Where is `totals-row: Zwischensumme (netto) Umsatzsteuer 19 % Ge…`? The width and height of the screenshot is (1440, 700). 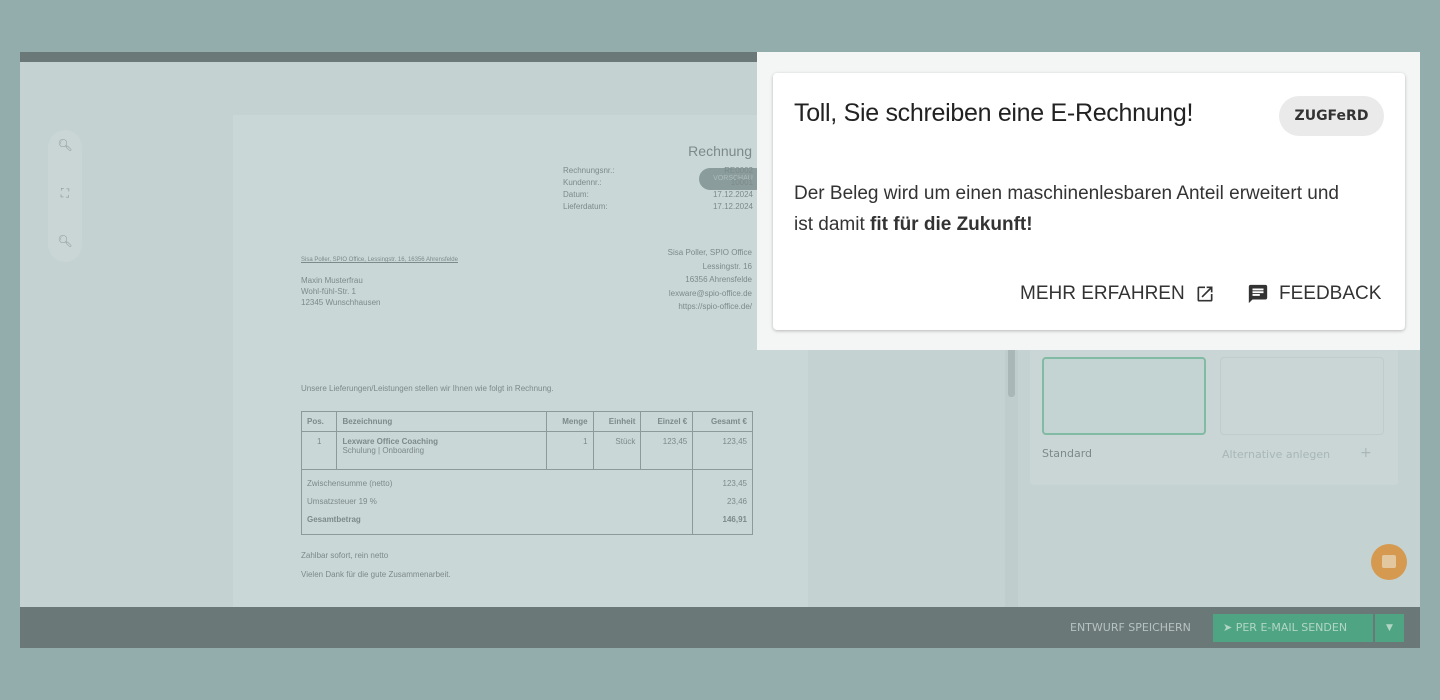 totals-row: Zwischensumme (netto) Umsatzsteuer 19 % Ge… is located at coordinates (526, 502).